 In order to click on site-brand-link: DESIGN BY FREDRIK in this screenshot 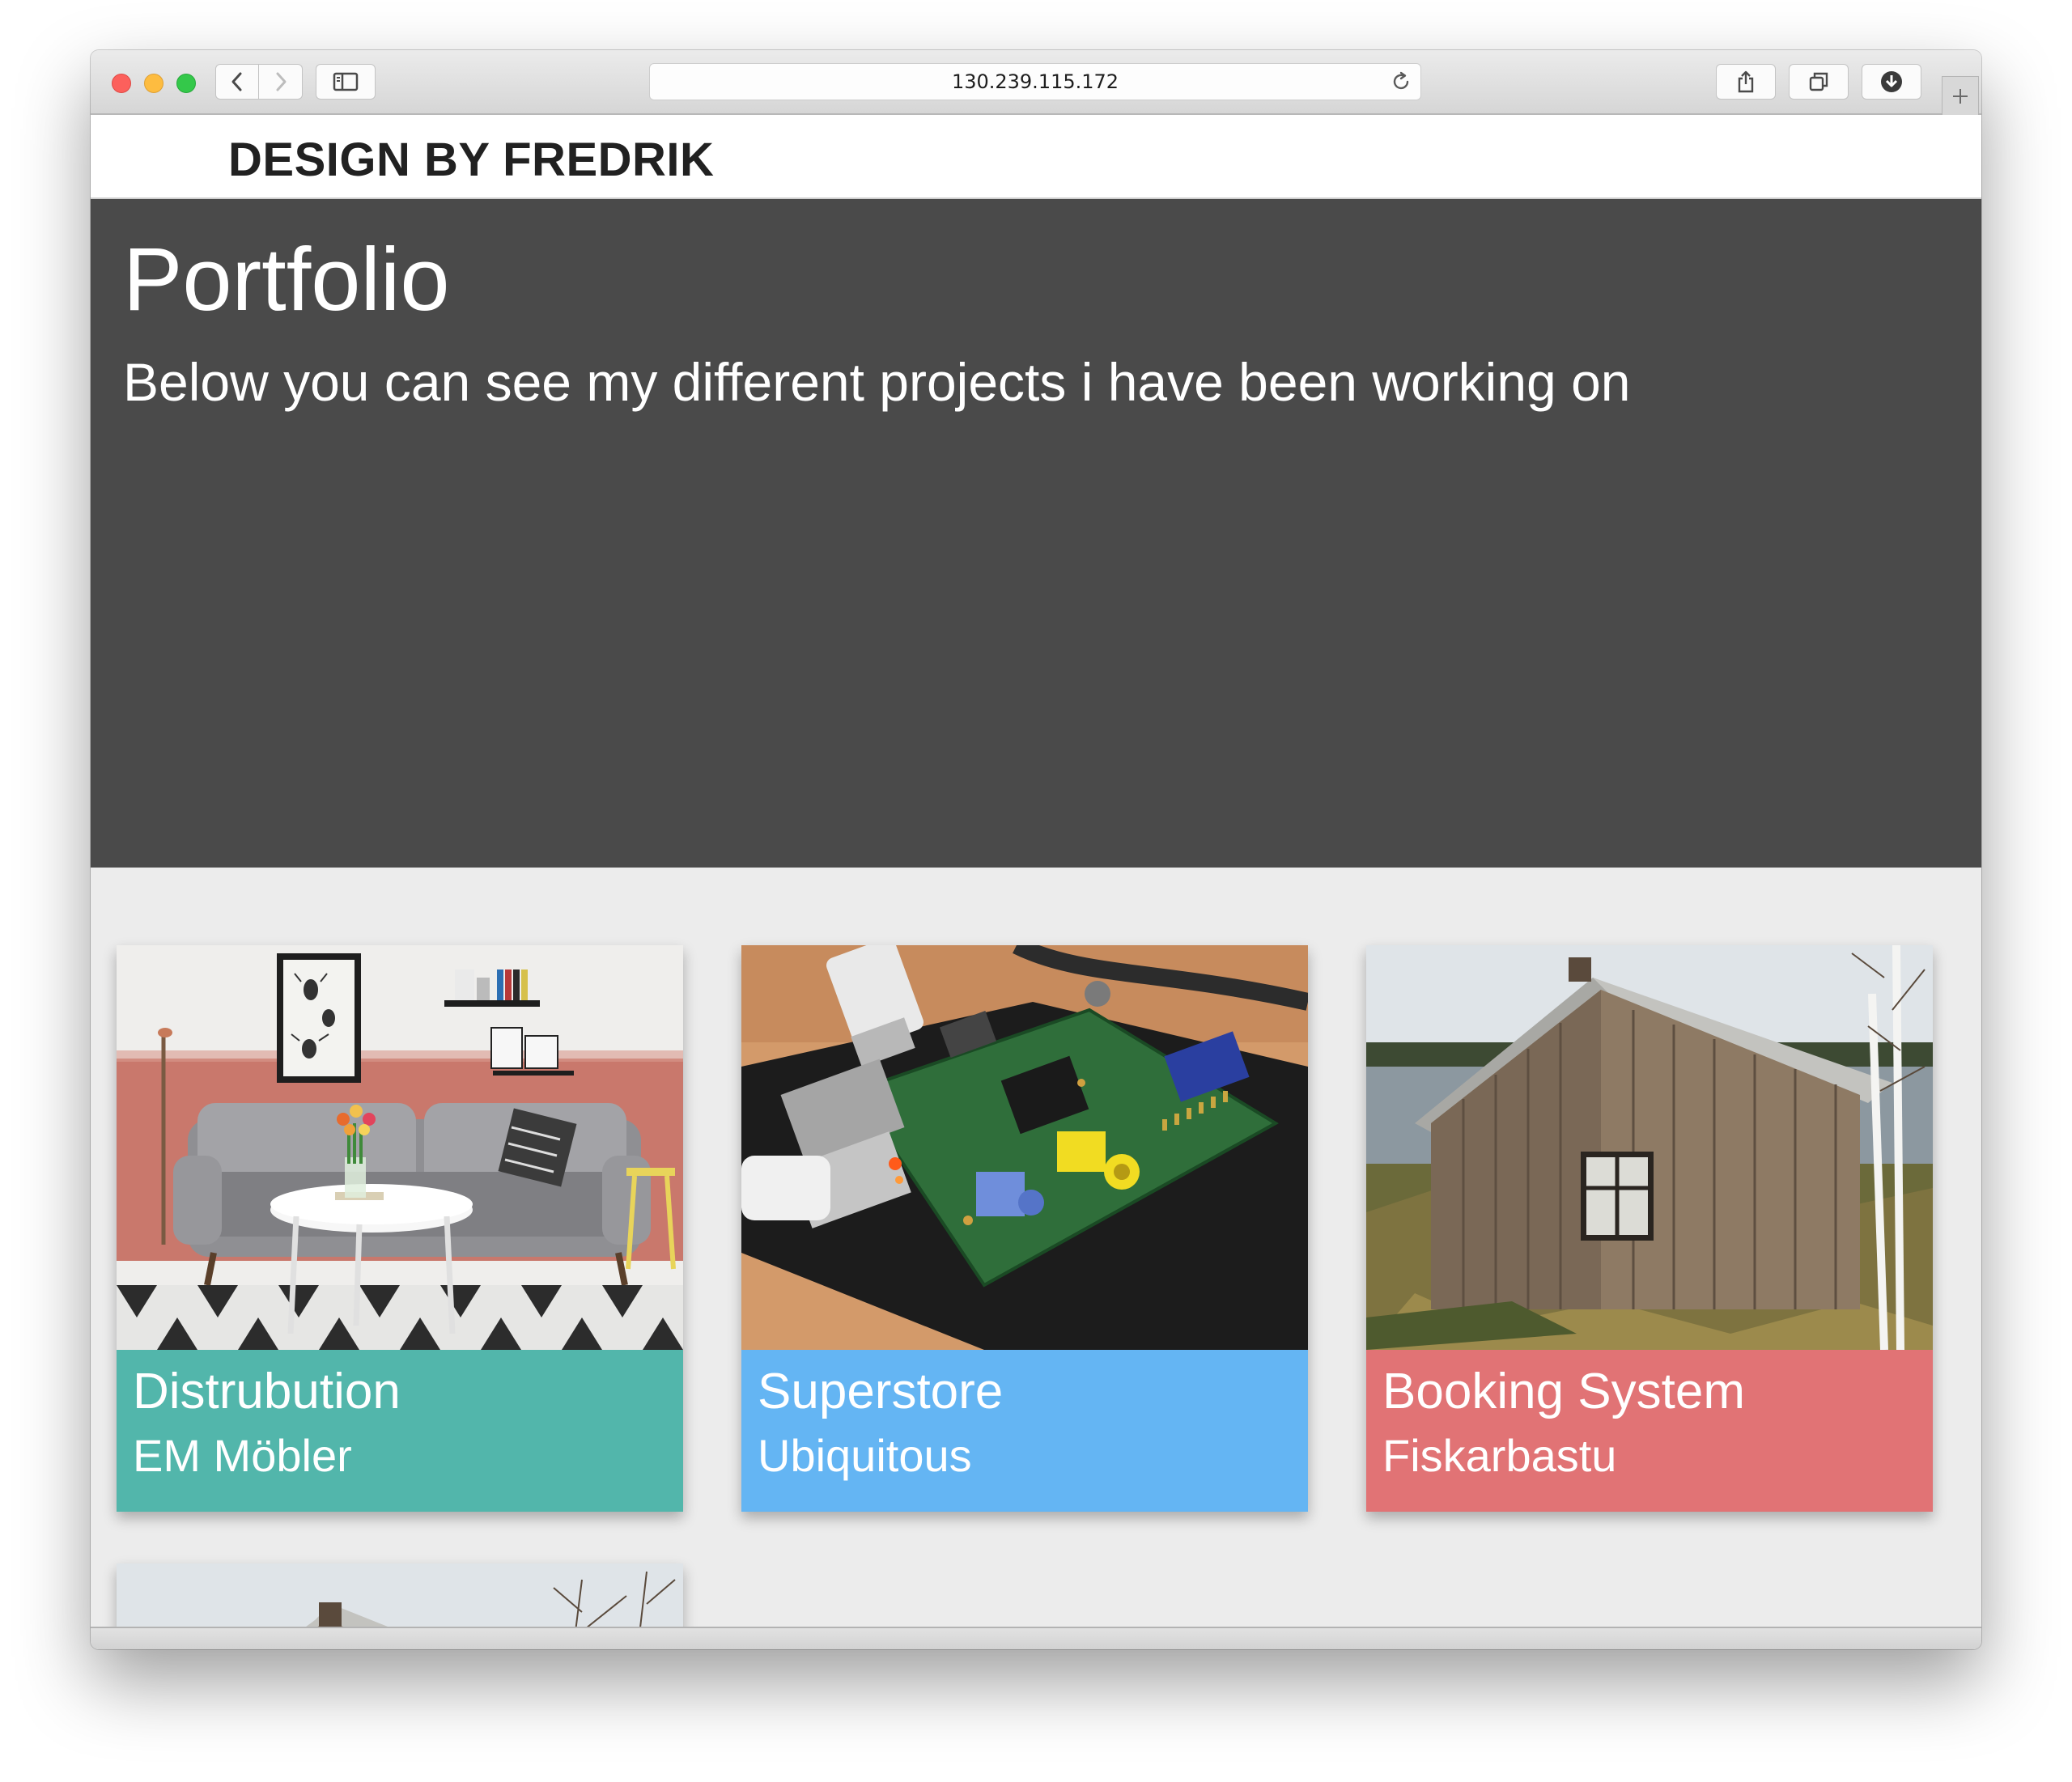, I will do `click(471, 160)`.